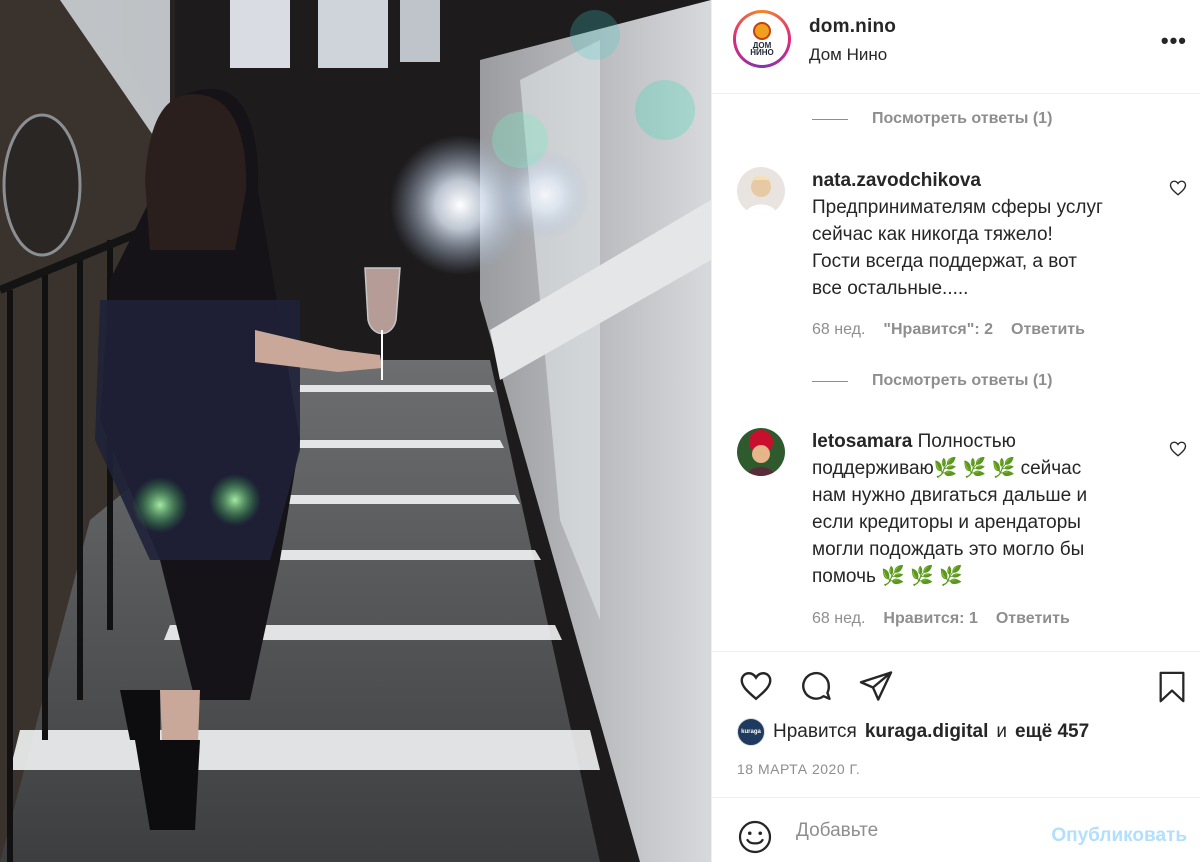 This screenshot has width=1200, height=862. I want to click on likes-others: ещё 457, so click(1052, 732).